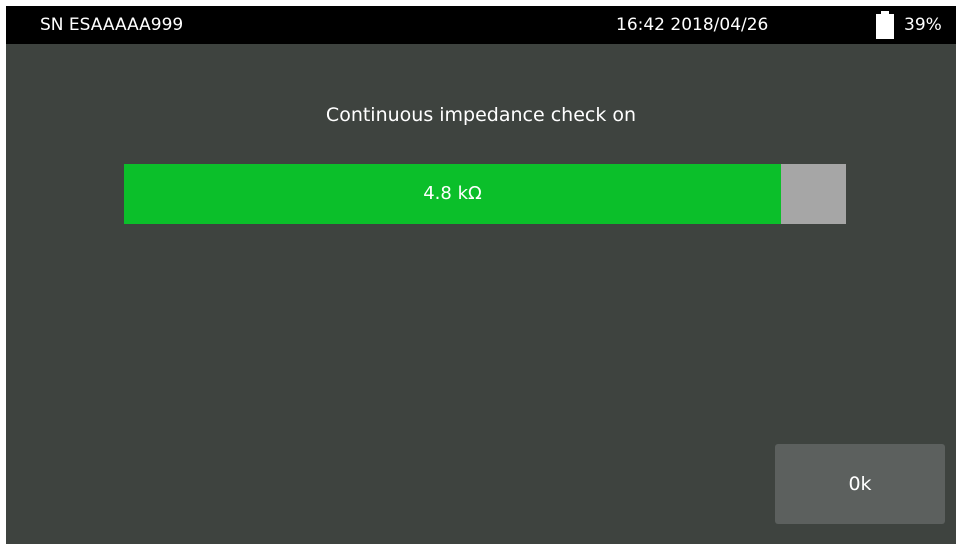  What do you see at coordinates (112, 25) in the screenshot?
I see `serial-number: SN ESAAAAA999` at bounding box center [112, 25].